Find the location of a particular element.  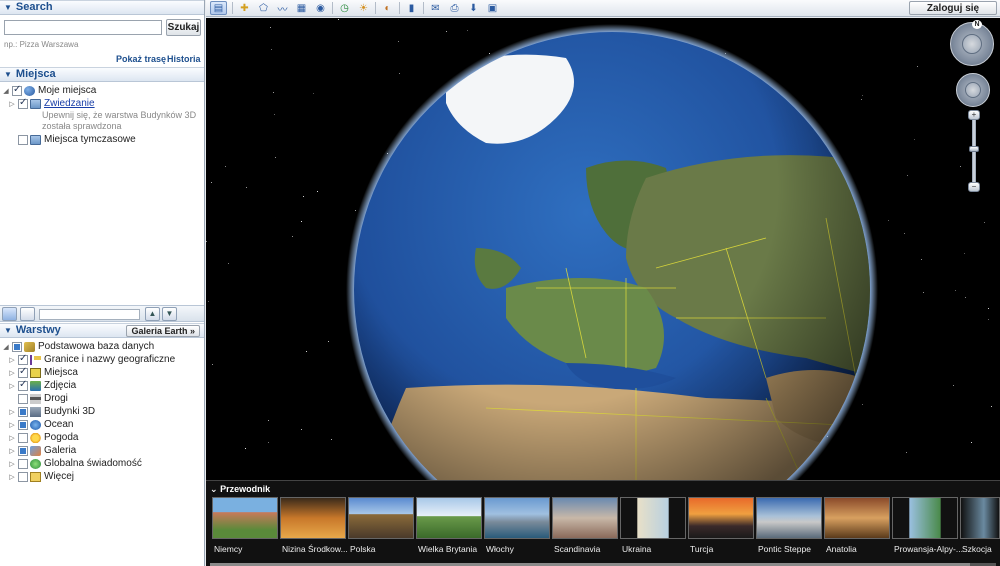

move-up-icon: ▲ is located at coordinates (152, 314).